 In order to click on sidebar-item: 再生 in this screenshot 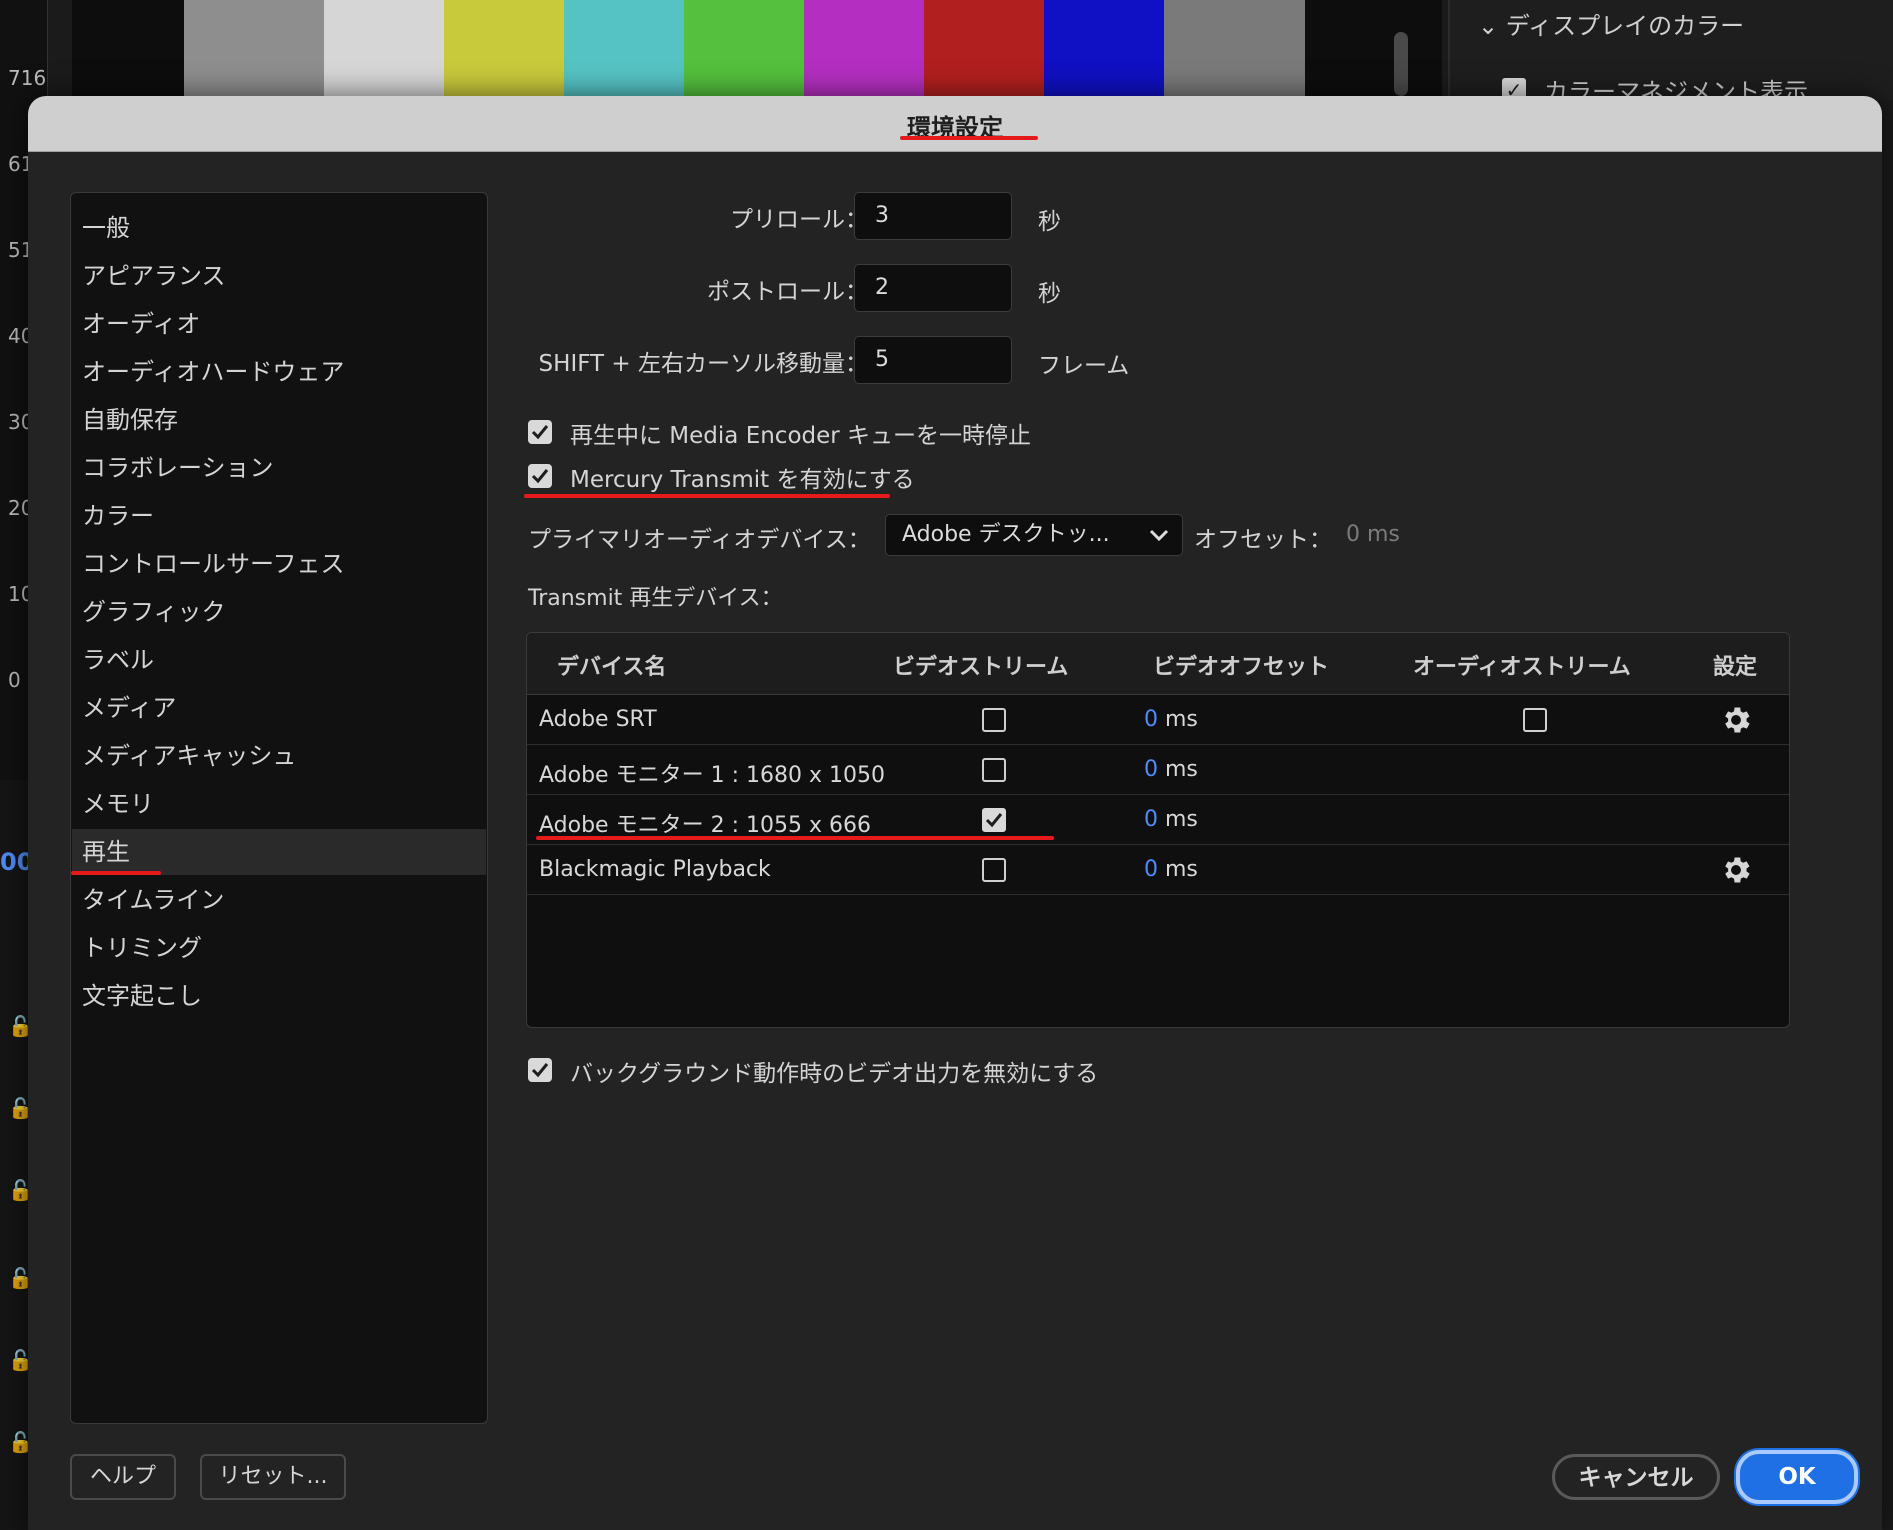, I will do `click(279, 852)`.